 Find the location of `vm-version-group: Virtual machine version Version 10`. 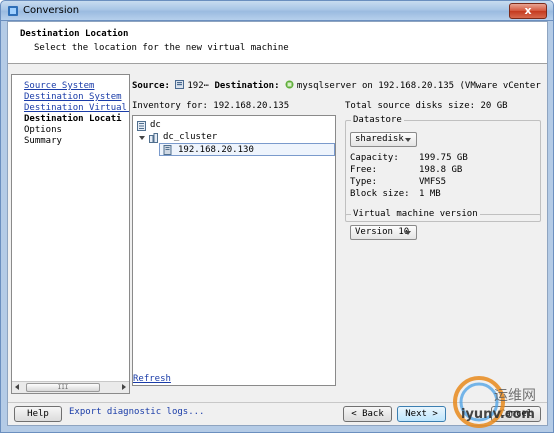

vm-version-group: Virtual machine version Version 10 is located at coordinates (443, 228).